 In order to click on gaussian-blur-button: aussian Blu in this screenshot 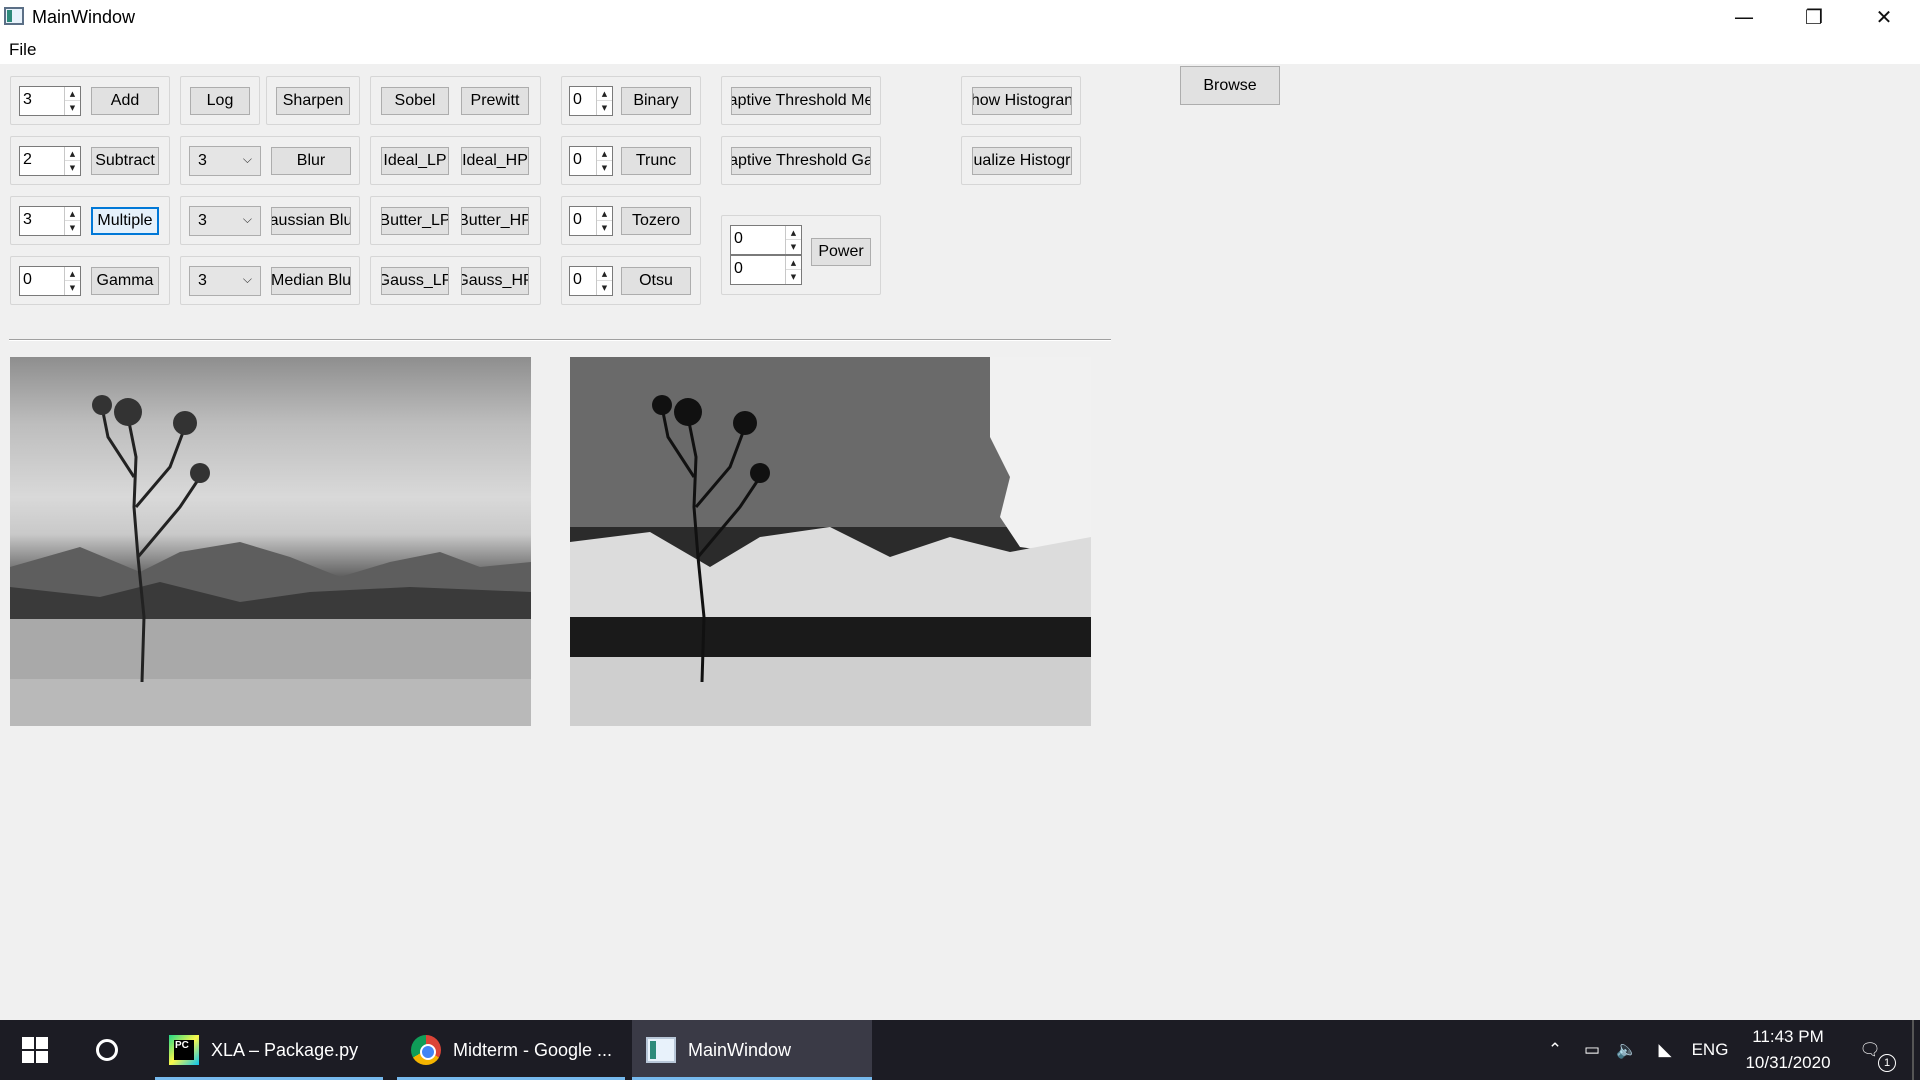, I will do `click(311, 221)`.